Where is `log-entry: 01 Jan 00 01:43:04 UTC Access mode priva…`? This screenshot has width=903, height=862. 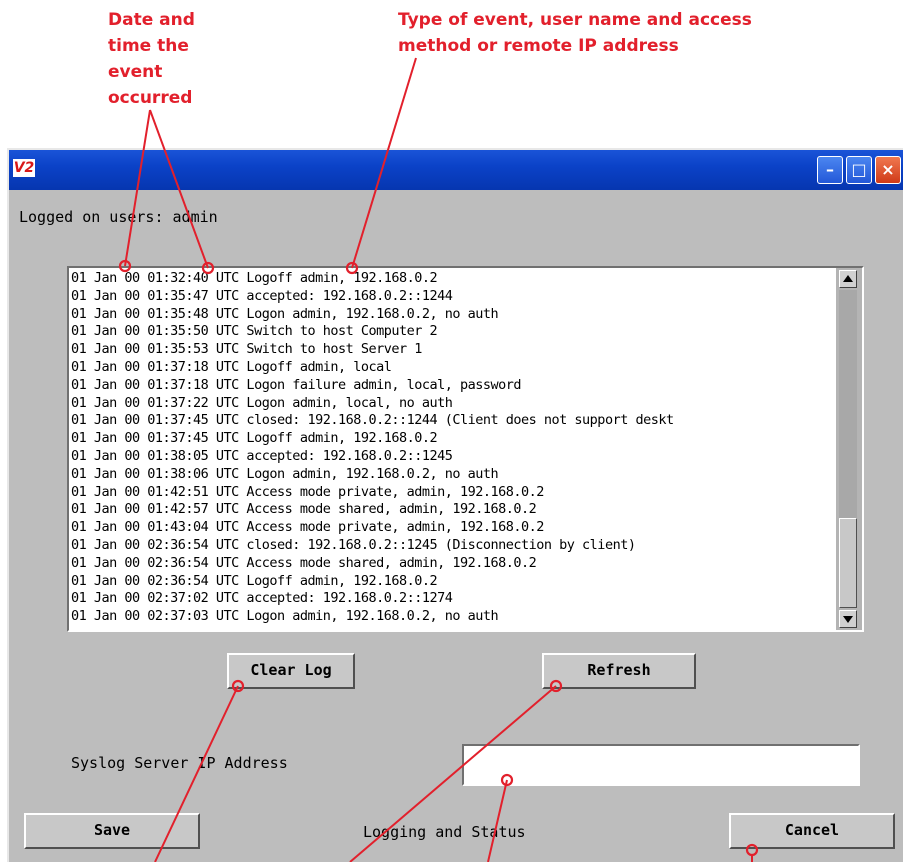
log-entry: 01 Jan 00 01:43:04 UTC Access mode priva… is located at coordinates (307, 527).